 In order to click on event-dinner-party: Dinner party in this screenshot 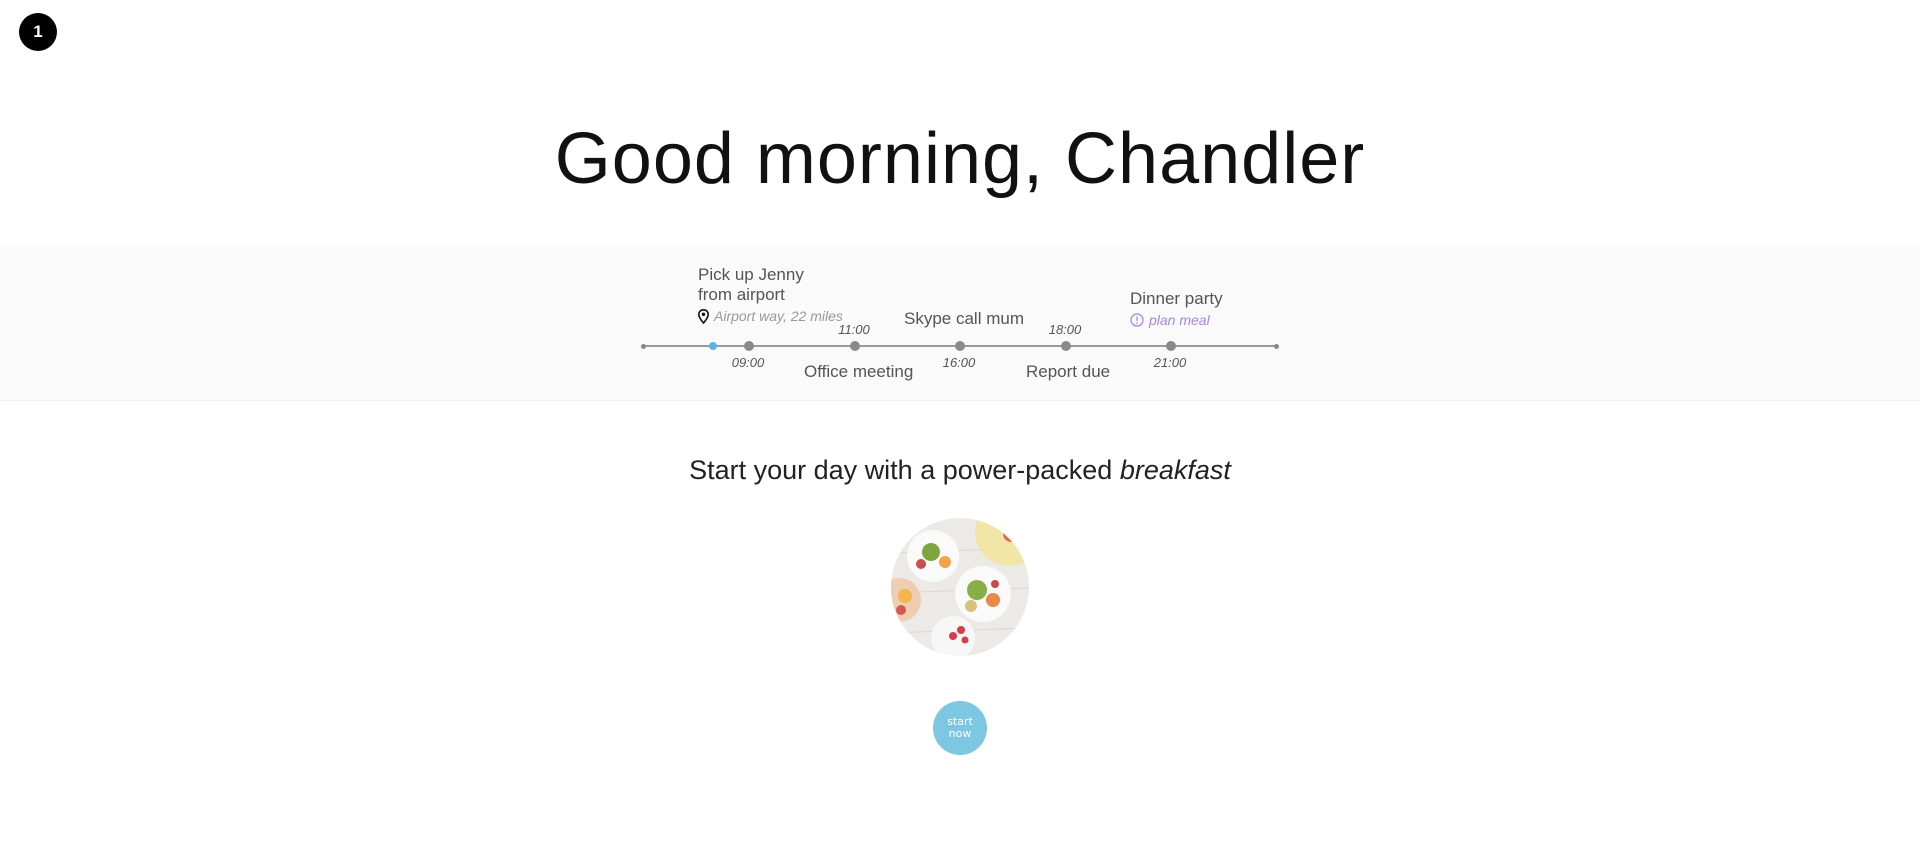, I will do `click(1176, 299)`.